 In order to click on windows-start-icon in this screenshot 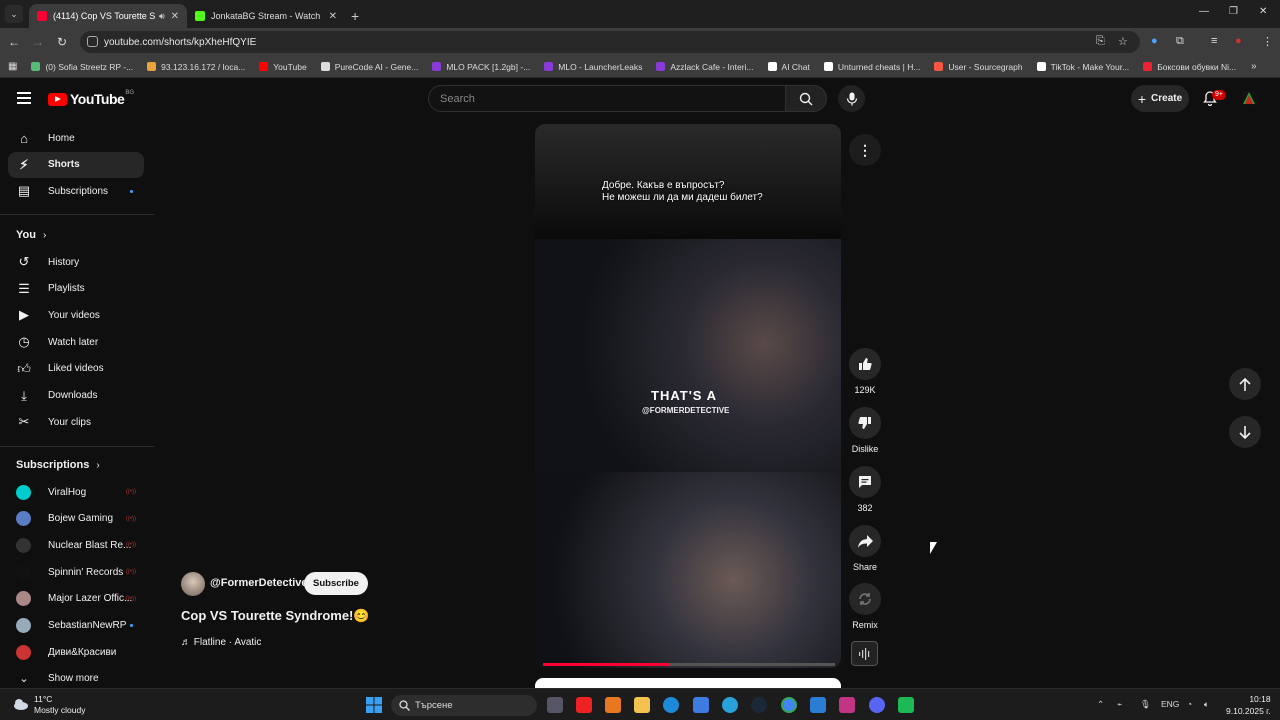, I will do `click(374, 705)`.